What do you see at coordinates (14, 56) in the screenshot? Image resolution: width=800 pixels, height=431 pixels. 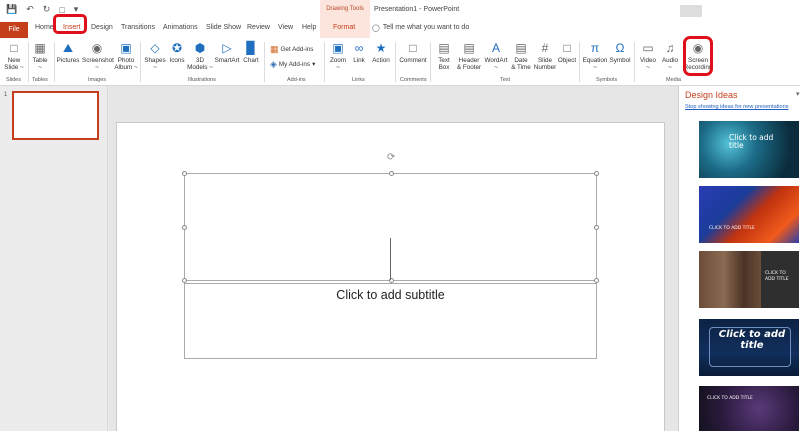 I see `new-slide-button: □ New Slide ~` at bounding box center [14, 56].